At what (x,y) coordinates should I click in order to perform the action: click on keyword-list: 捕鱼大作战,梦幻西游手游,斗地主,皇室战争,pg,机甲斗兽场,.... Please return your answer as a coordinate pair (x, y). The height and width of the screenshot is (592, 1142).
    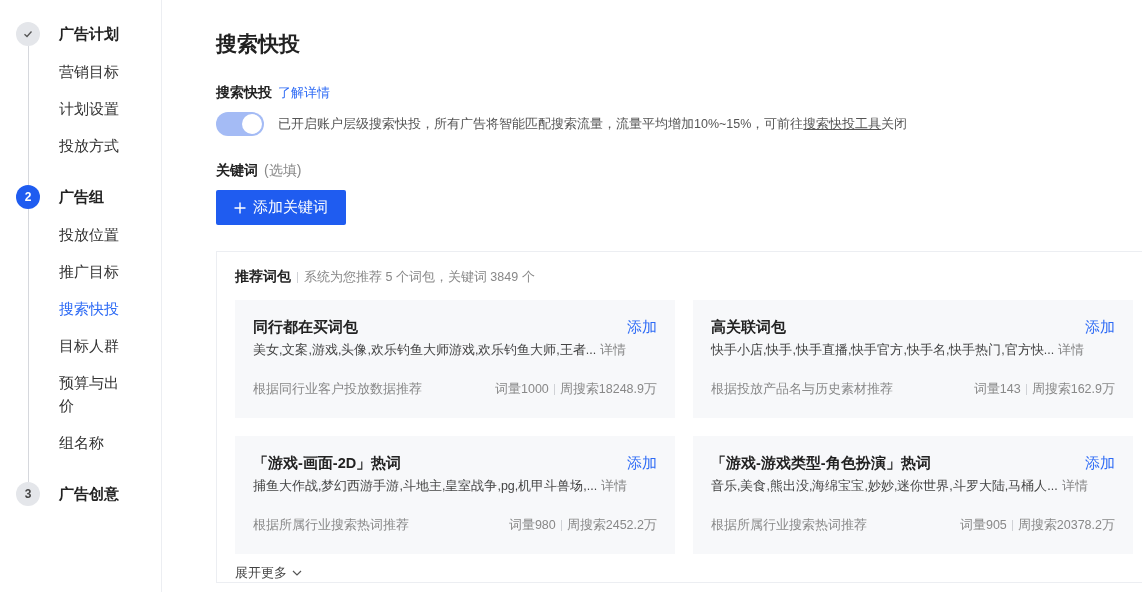
    Looking at the image, I should click on (425, 486).